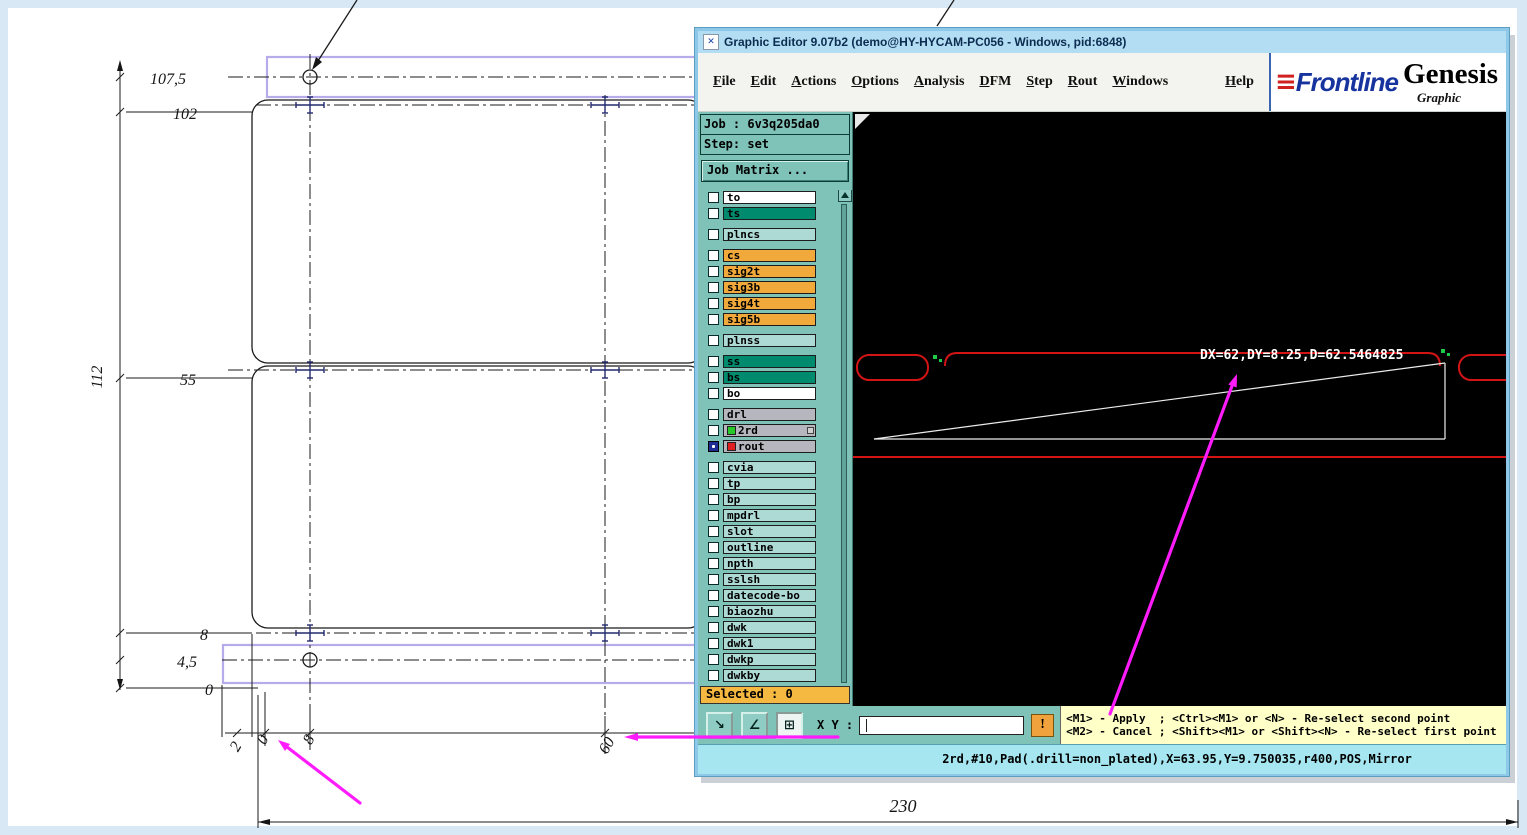 This screenshot has height=835, width=1527. Describe the element at coordinates (1043, 725) in the screenshot. I see `apply-button: !` at that location.